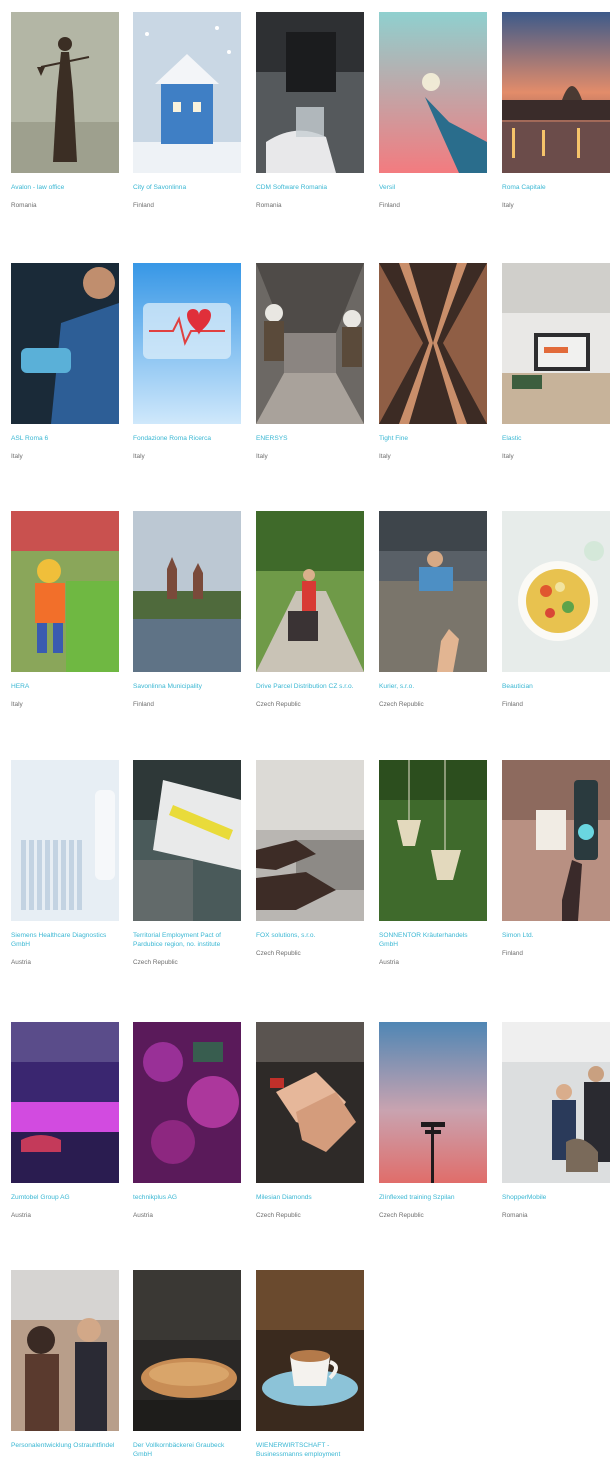  Describe the element at coordinates (65, 840) in the screenshot. I see `lab-test-tubes-image` at that location.